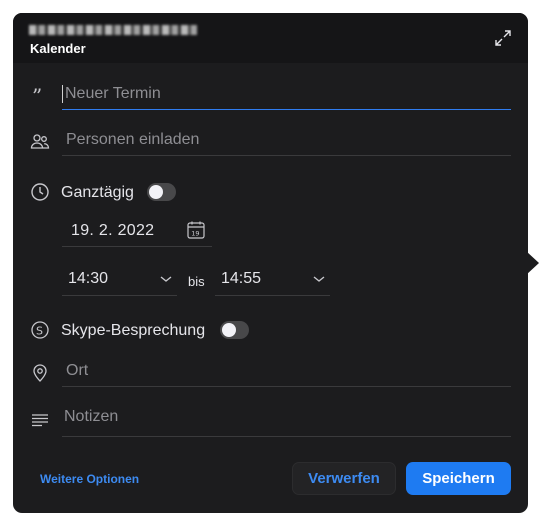 The width and height of the screenshot is (541, 525). What do you see at coordinates (77, 370) in the screenshot?
I see `location-placeholder: Ort` at bounding box center [77, 370].